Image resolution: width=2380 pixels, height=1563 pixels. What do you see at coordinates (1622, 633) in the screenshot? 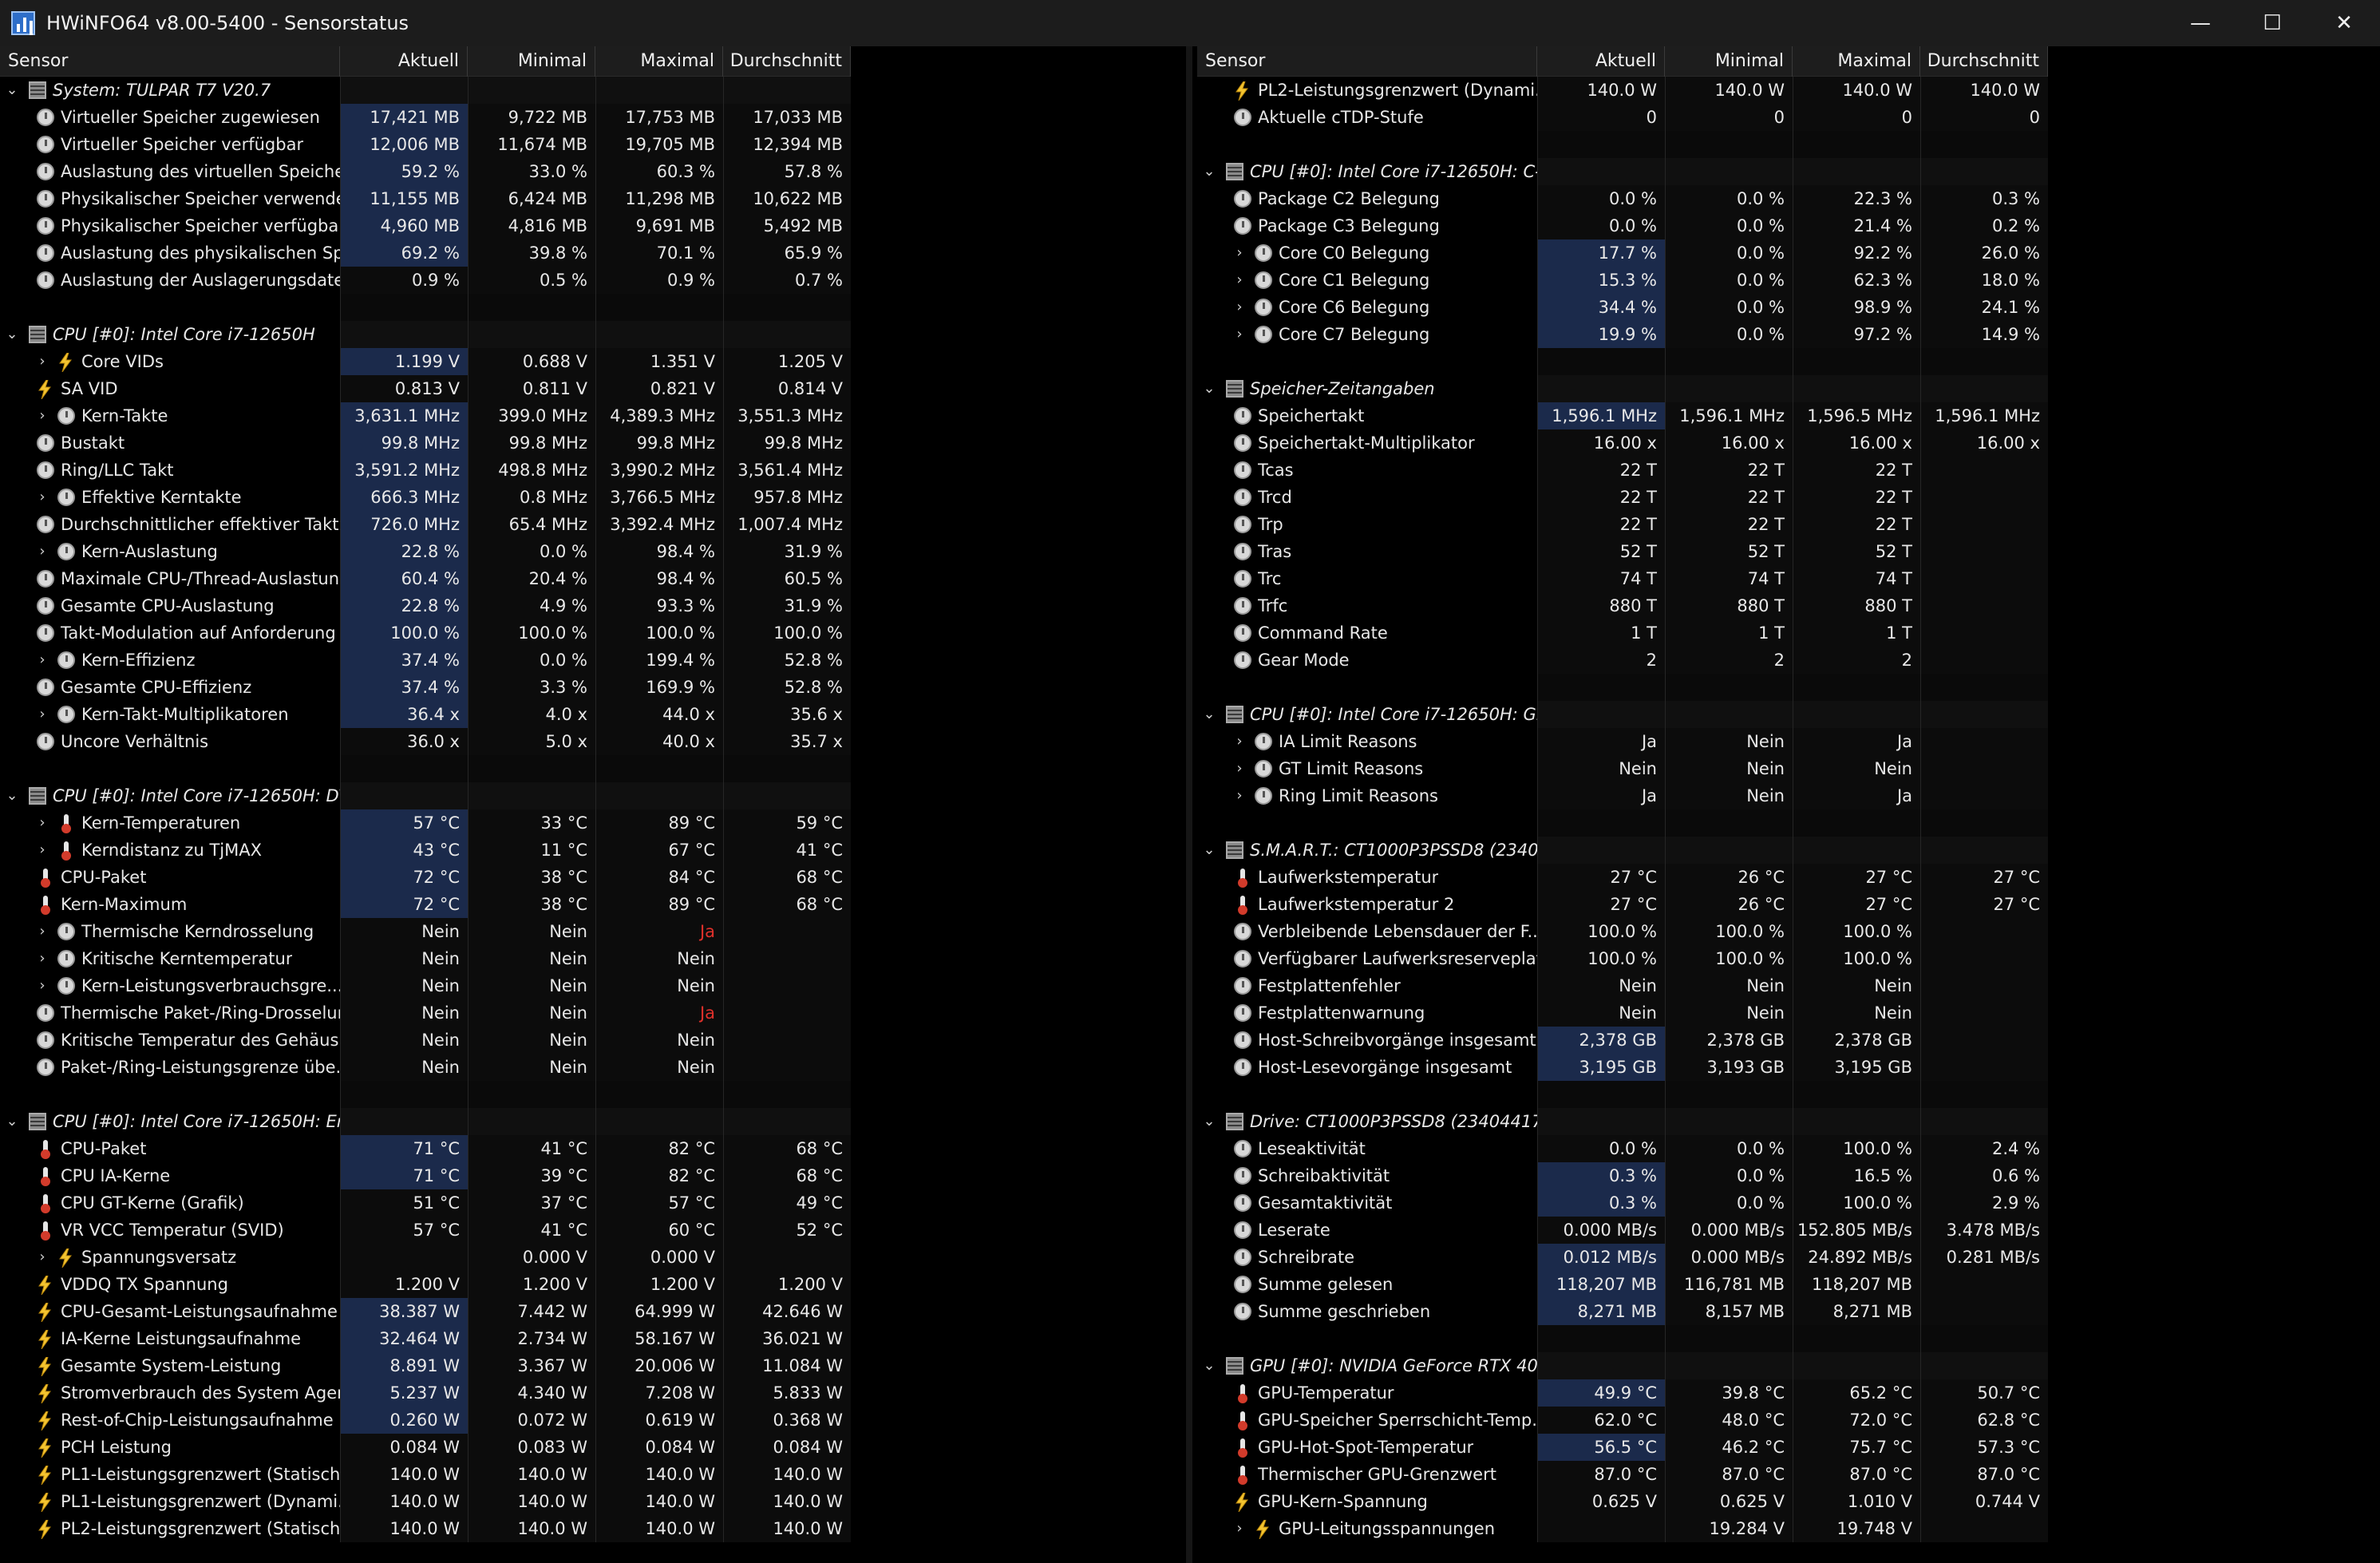
I see `sensor-row: Command Rate 1 T1 T1 T` at bounding box center [1622, 633].